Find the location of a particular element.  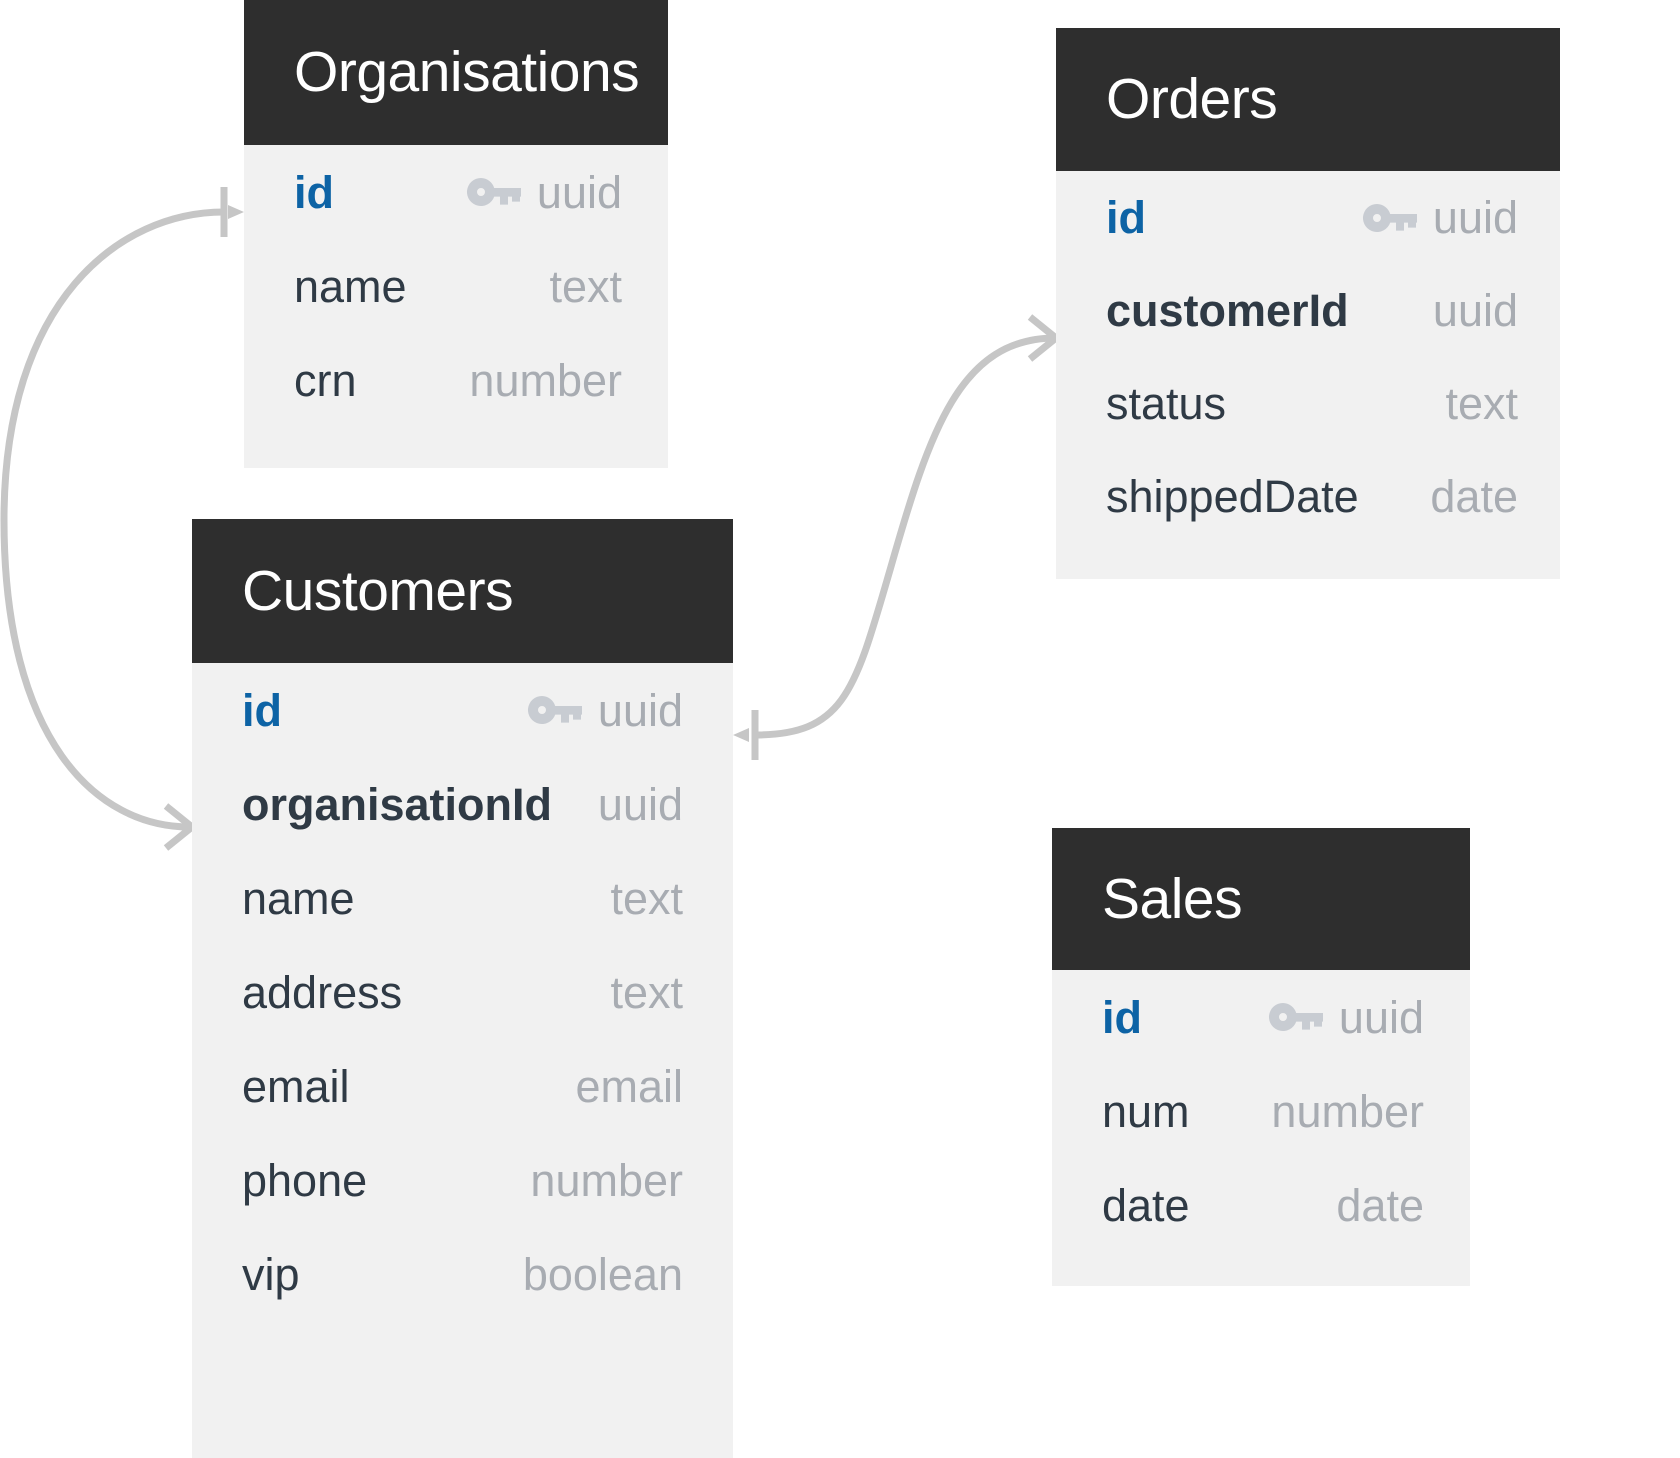

entity-sales: Sales id uuid num number date date is located at coordinates (1261, 1057).